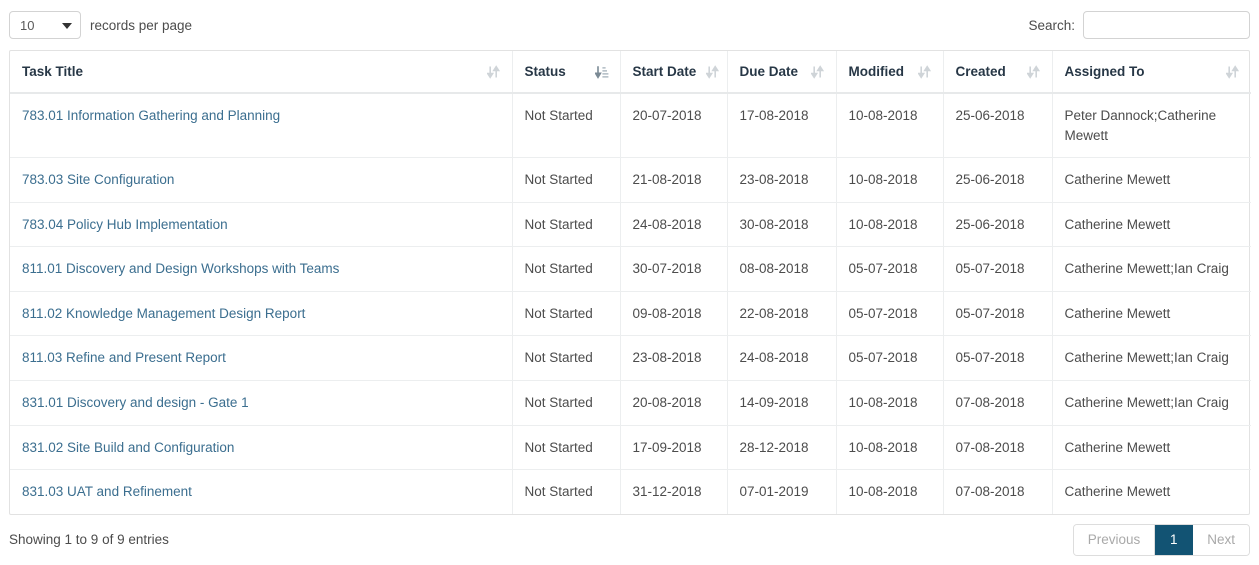 The height and width of the screenshot is (565, 1259). I want to click on pagination-next-button: Next, so click(1221, 539).